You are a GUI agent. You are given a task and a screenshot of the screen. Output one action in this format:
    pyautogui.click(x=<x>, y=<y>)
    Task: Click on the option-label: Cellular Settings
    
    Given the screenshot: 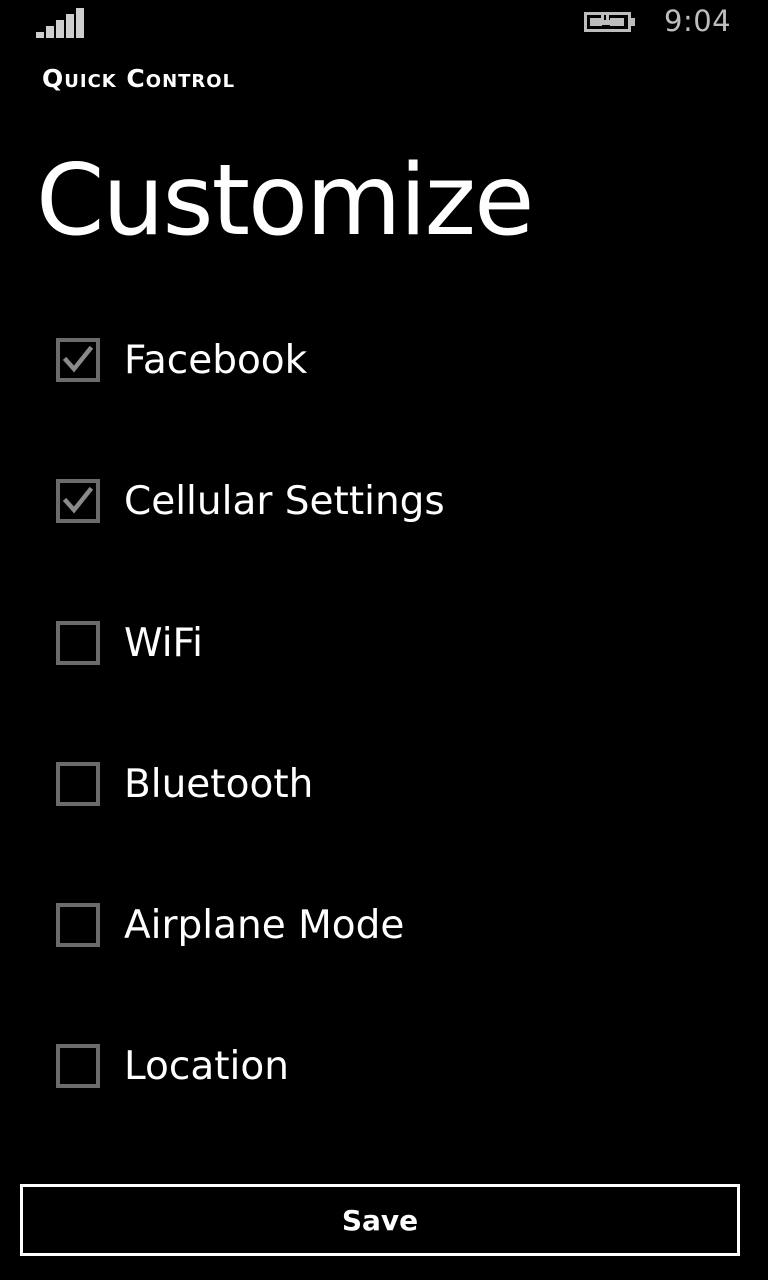 What is the action you would take?
    pyautogui.click(x=284, y=501)
    